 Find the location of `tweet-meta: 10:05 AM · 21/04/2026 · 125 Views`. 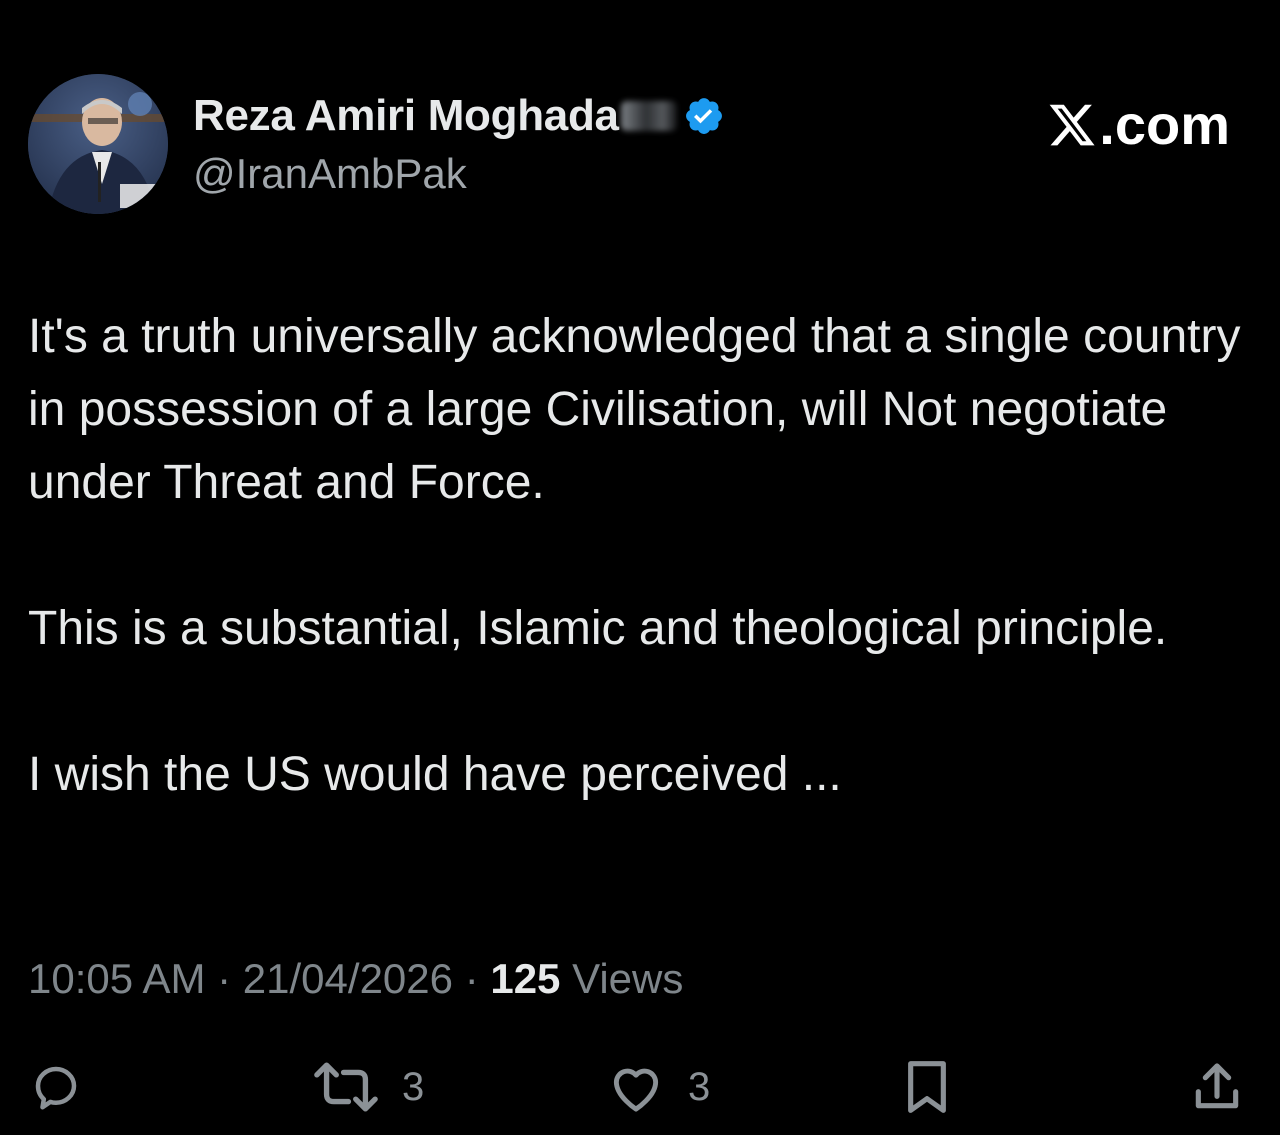

tweet-meta: 10:05 AM · 21/04/2026 · 125 Views is located at coordinates (355, 979).